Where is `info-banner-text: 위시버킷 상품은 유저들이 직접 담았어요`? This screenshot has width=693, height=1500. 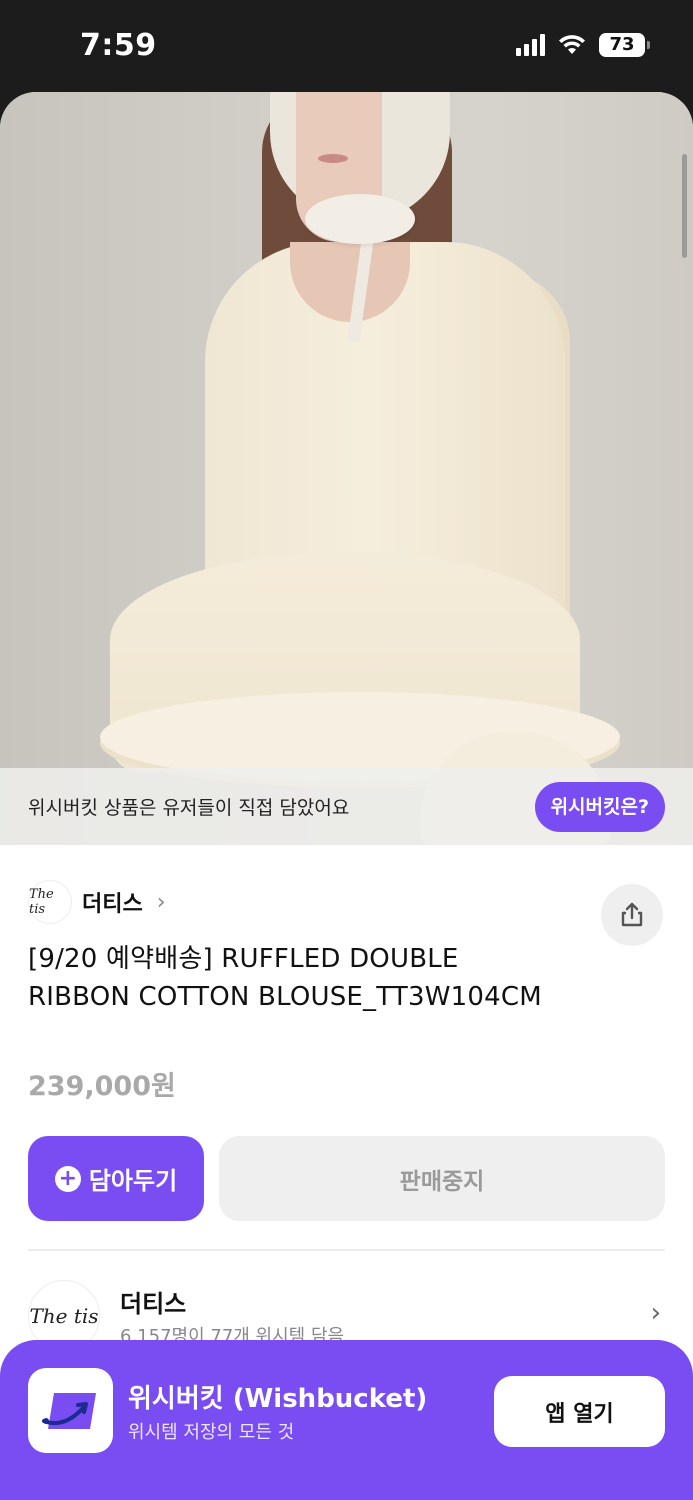 info-banner-text: 위시버킷 상품은 유저들이 직접 담았어요 is located at coordinates (189, 808).